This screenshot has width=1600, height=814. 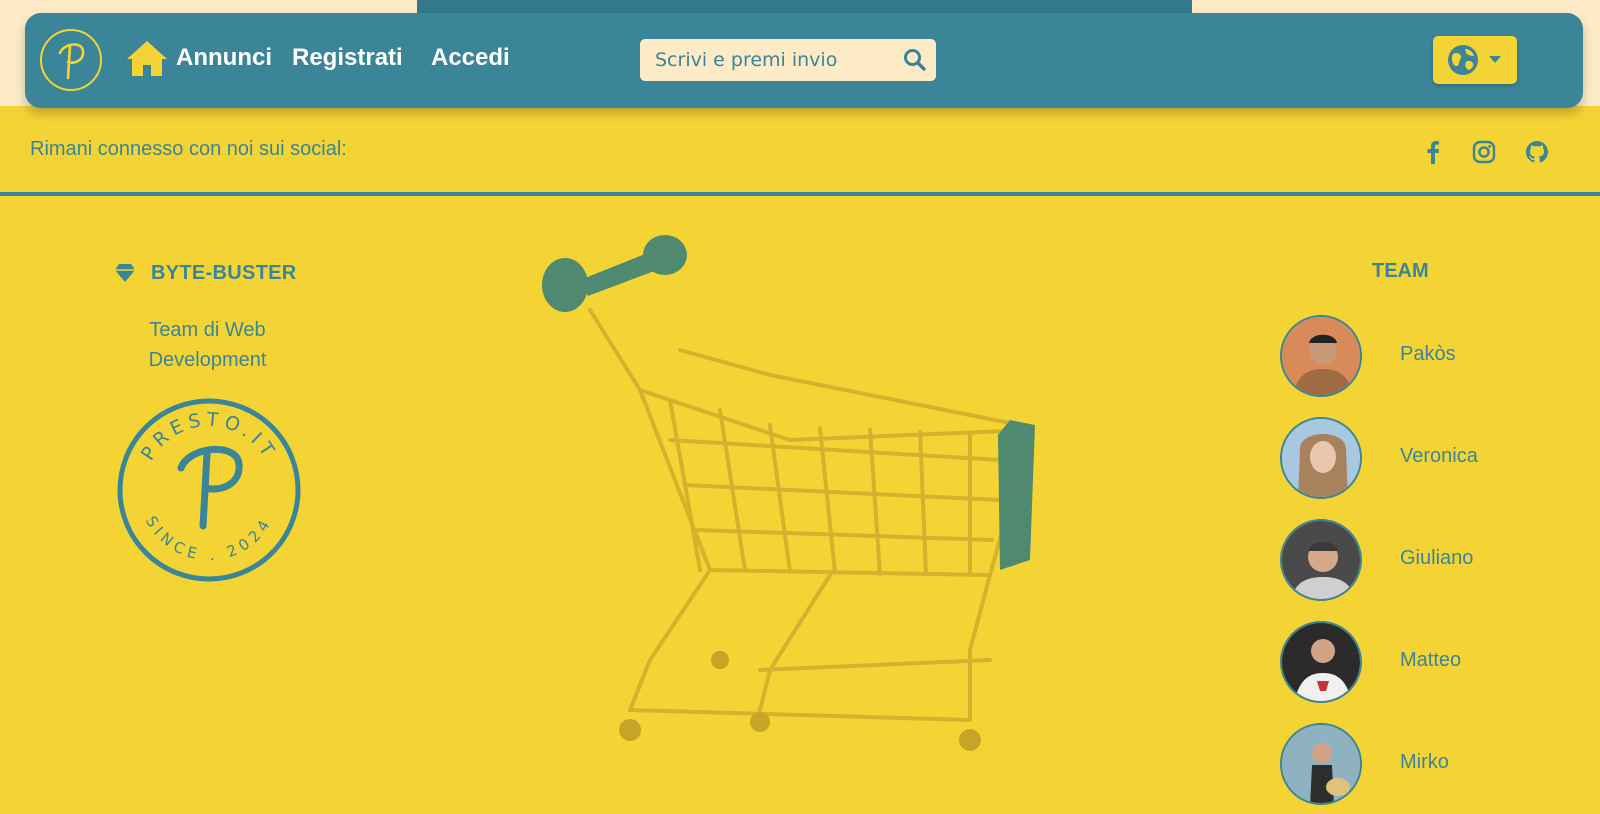 I want to click on gem-icon, so click(x=125, y=273).